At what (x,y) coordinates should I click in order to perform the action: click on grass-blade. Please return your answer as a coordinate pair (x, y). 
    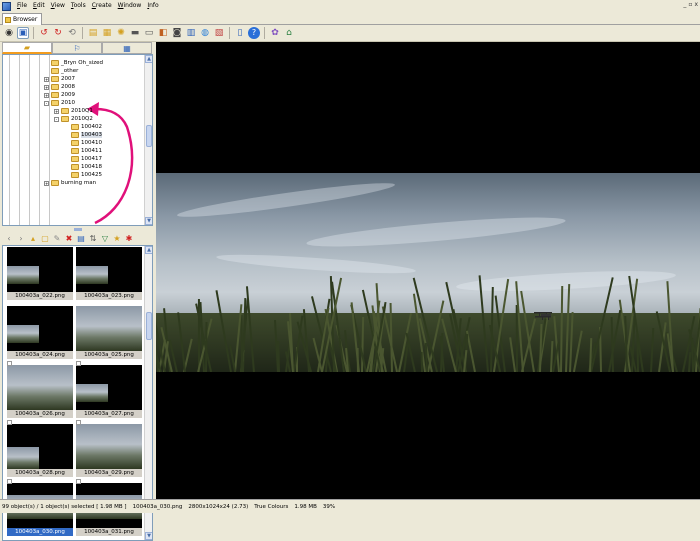
    Looking at the image, I should click on (571, 341).